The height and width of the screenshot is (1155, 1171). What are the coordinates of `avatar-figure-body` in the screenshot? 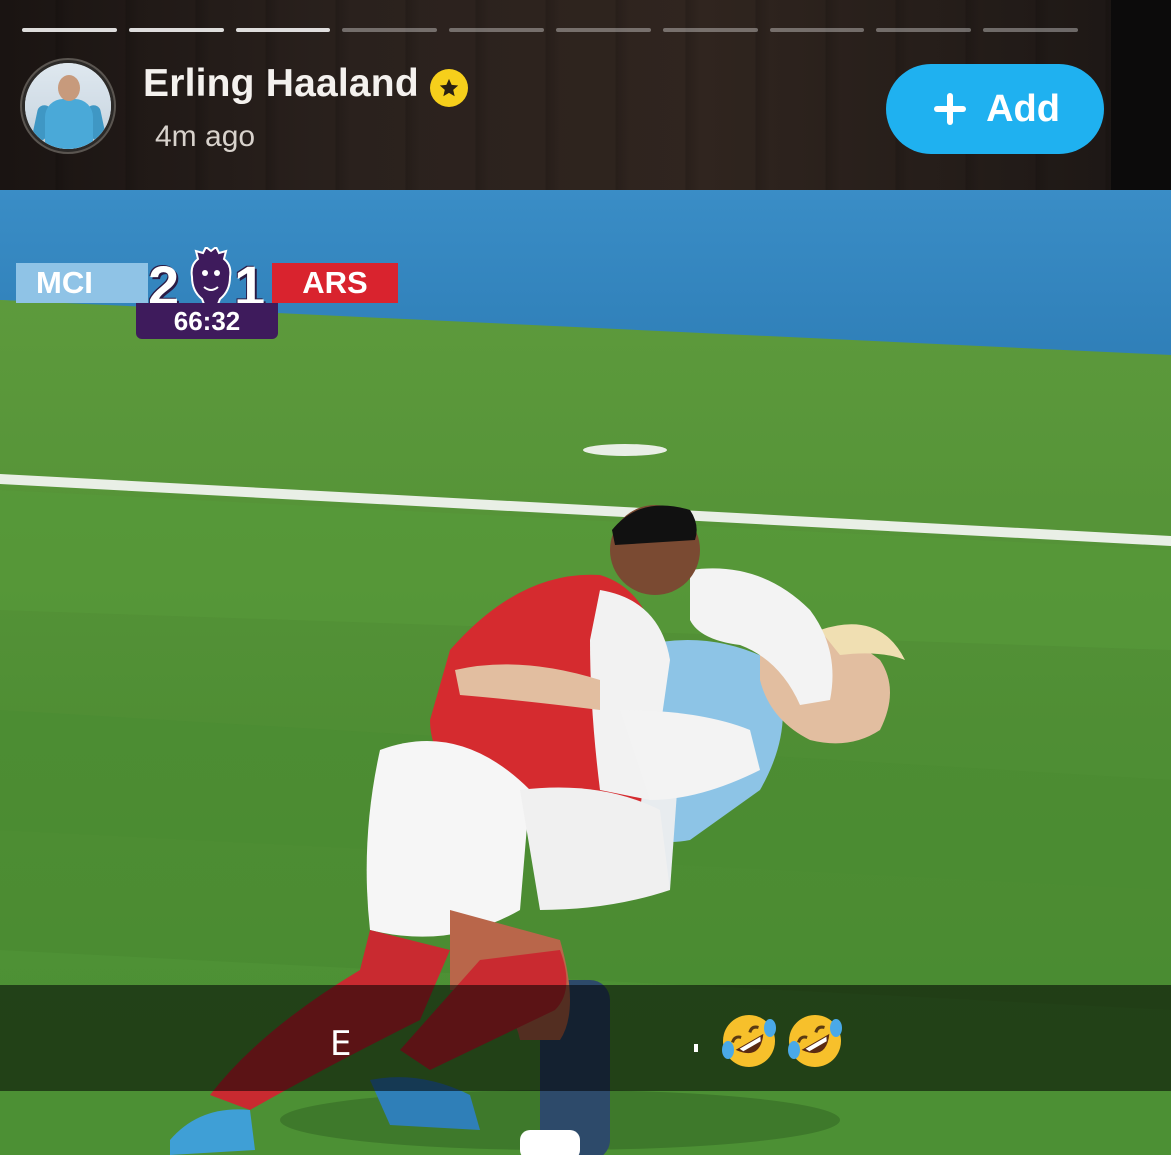 It's located at (69, 124).